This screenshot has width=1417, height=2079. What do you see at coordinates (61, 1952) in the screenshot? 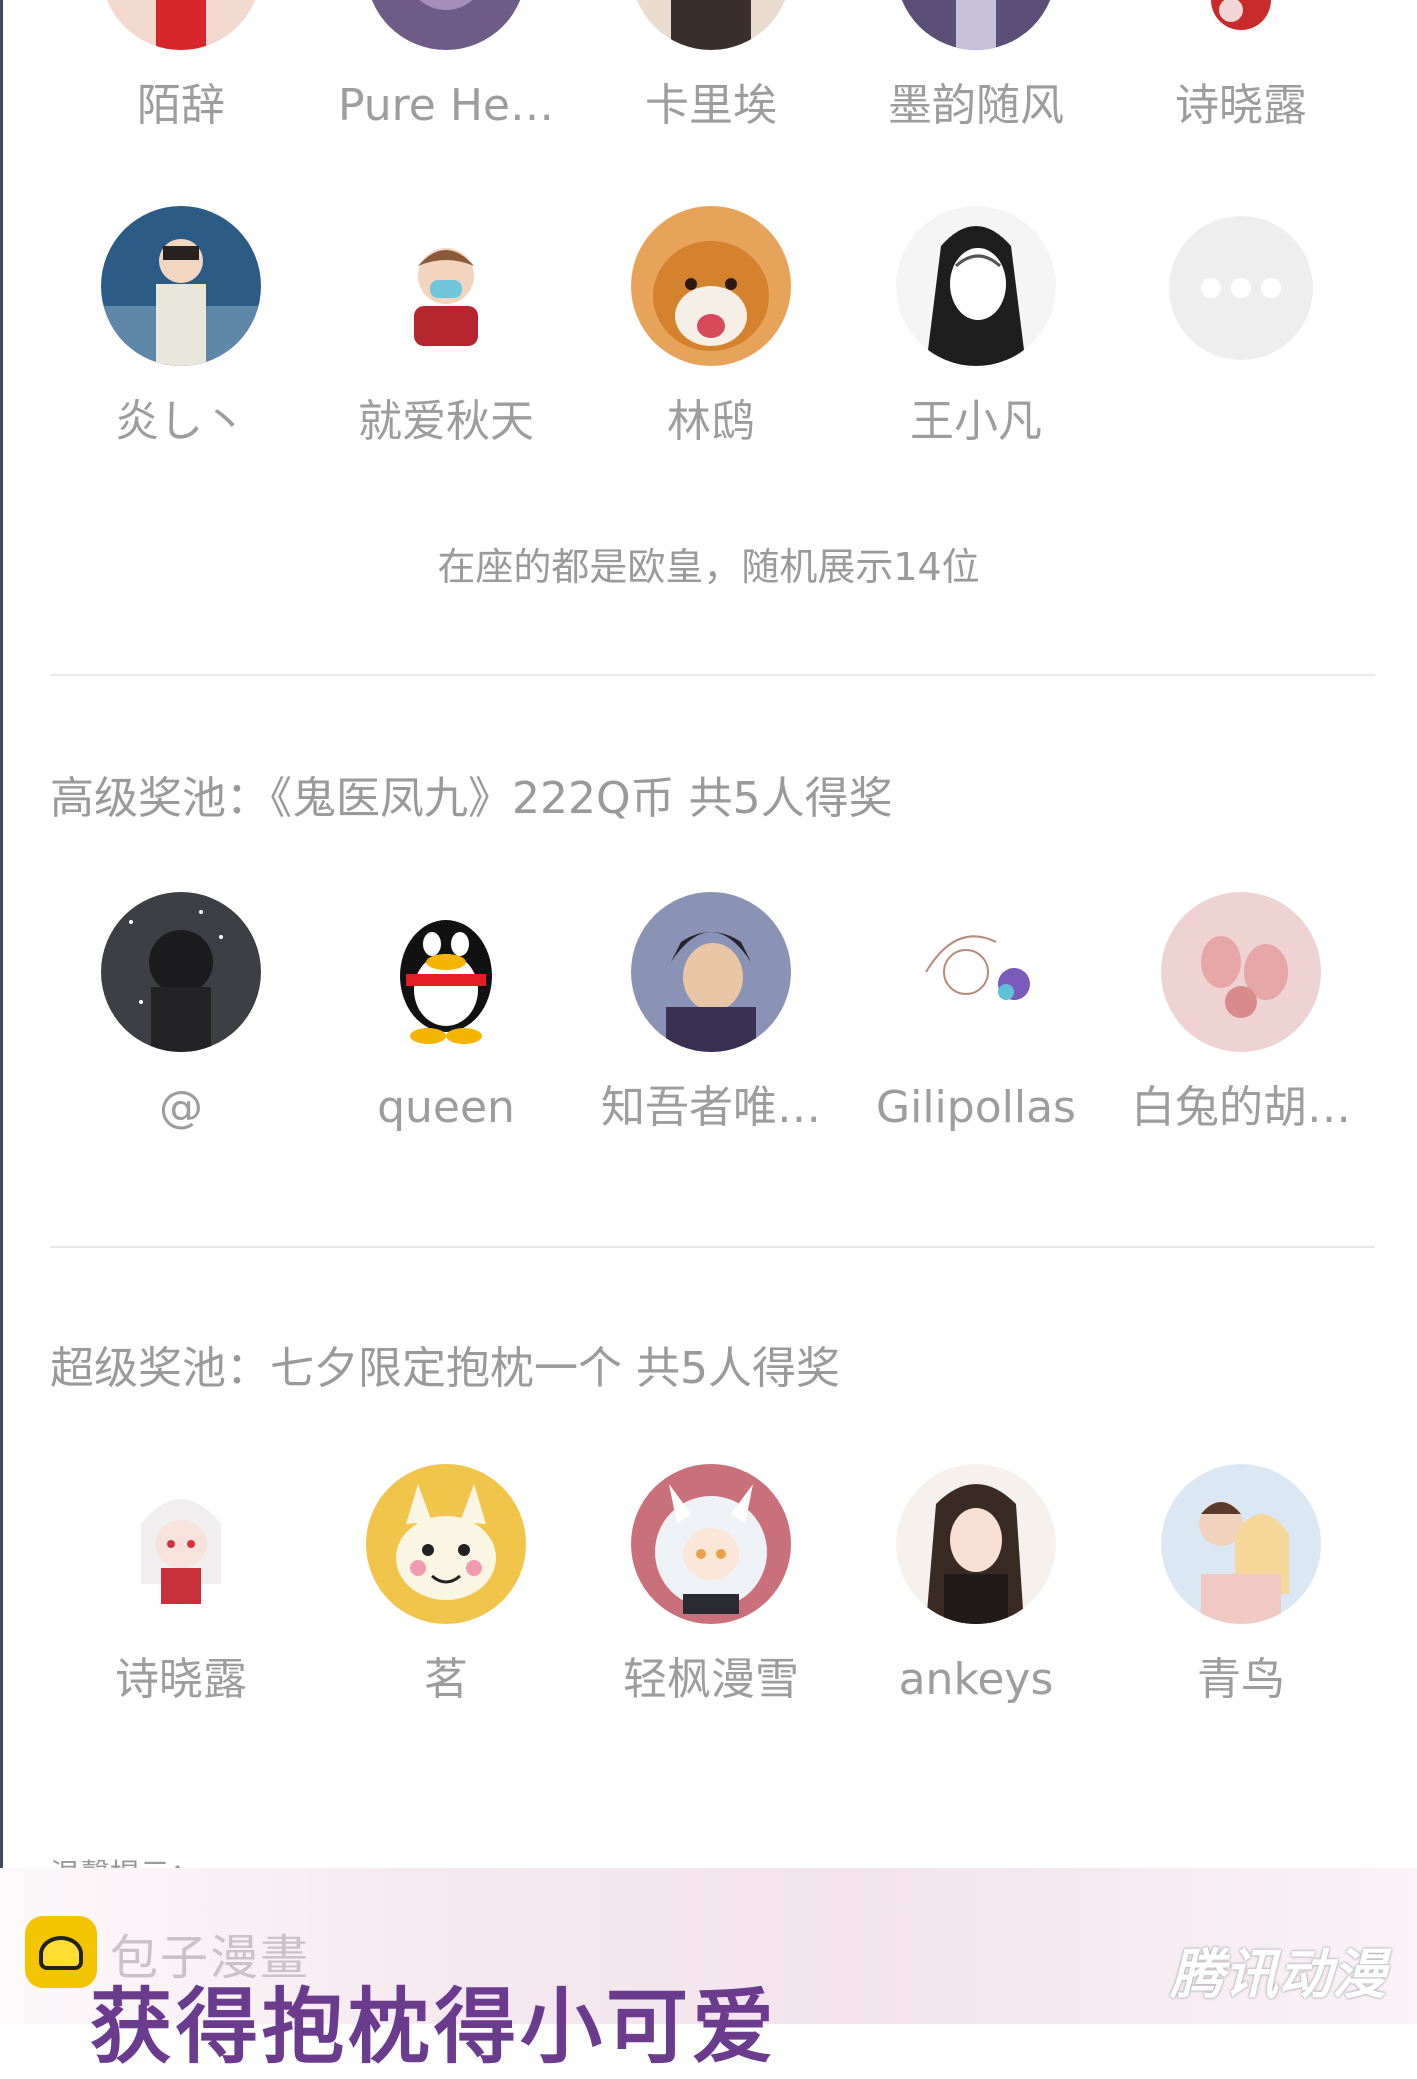
I see `baozi-logo-icon` at bounding box center [61, 1952].